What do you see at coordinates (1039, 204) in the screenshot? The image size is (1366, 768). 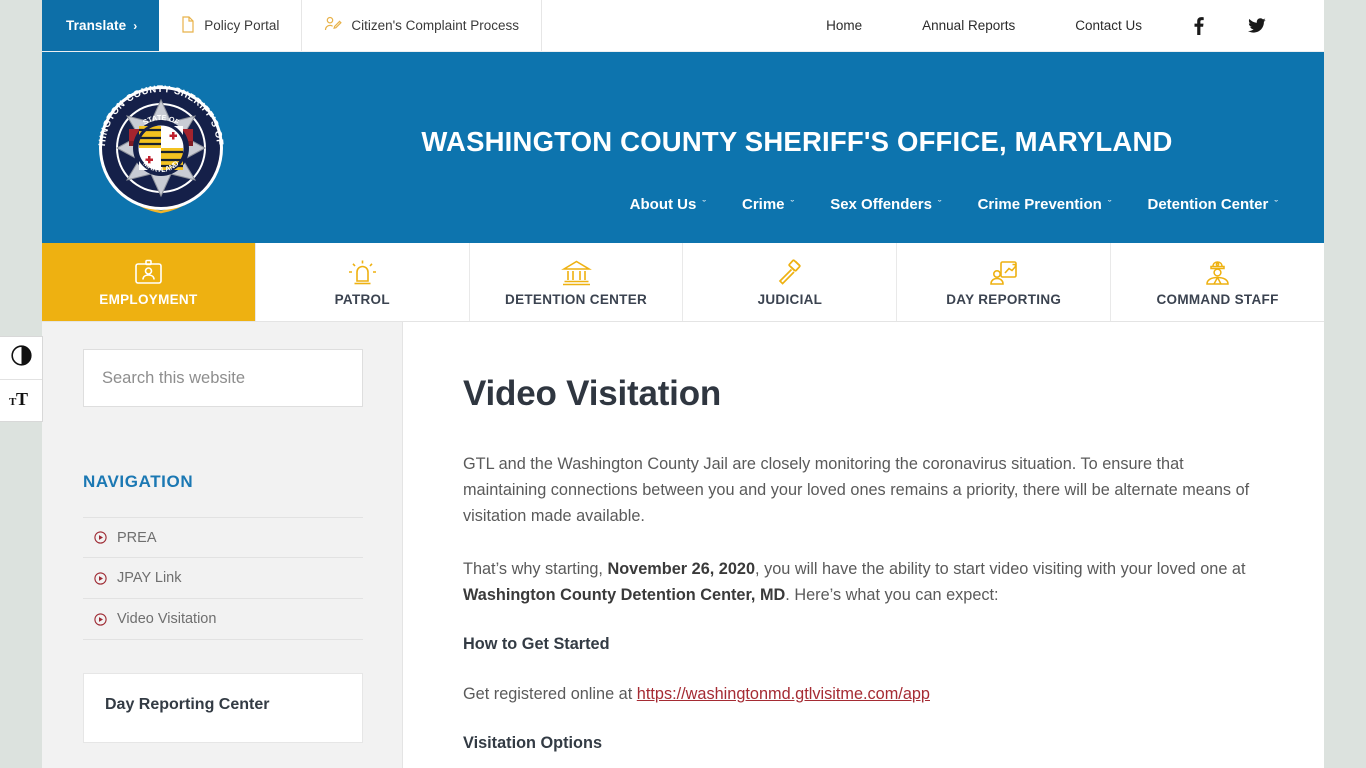 I see `nav-label: Crime Prevention` at bounding box center [1039, 204].